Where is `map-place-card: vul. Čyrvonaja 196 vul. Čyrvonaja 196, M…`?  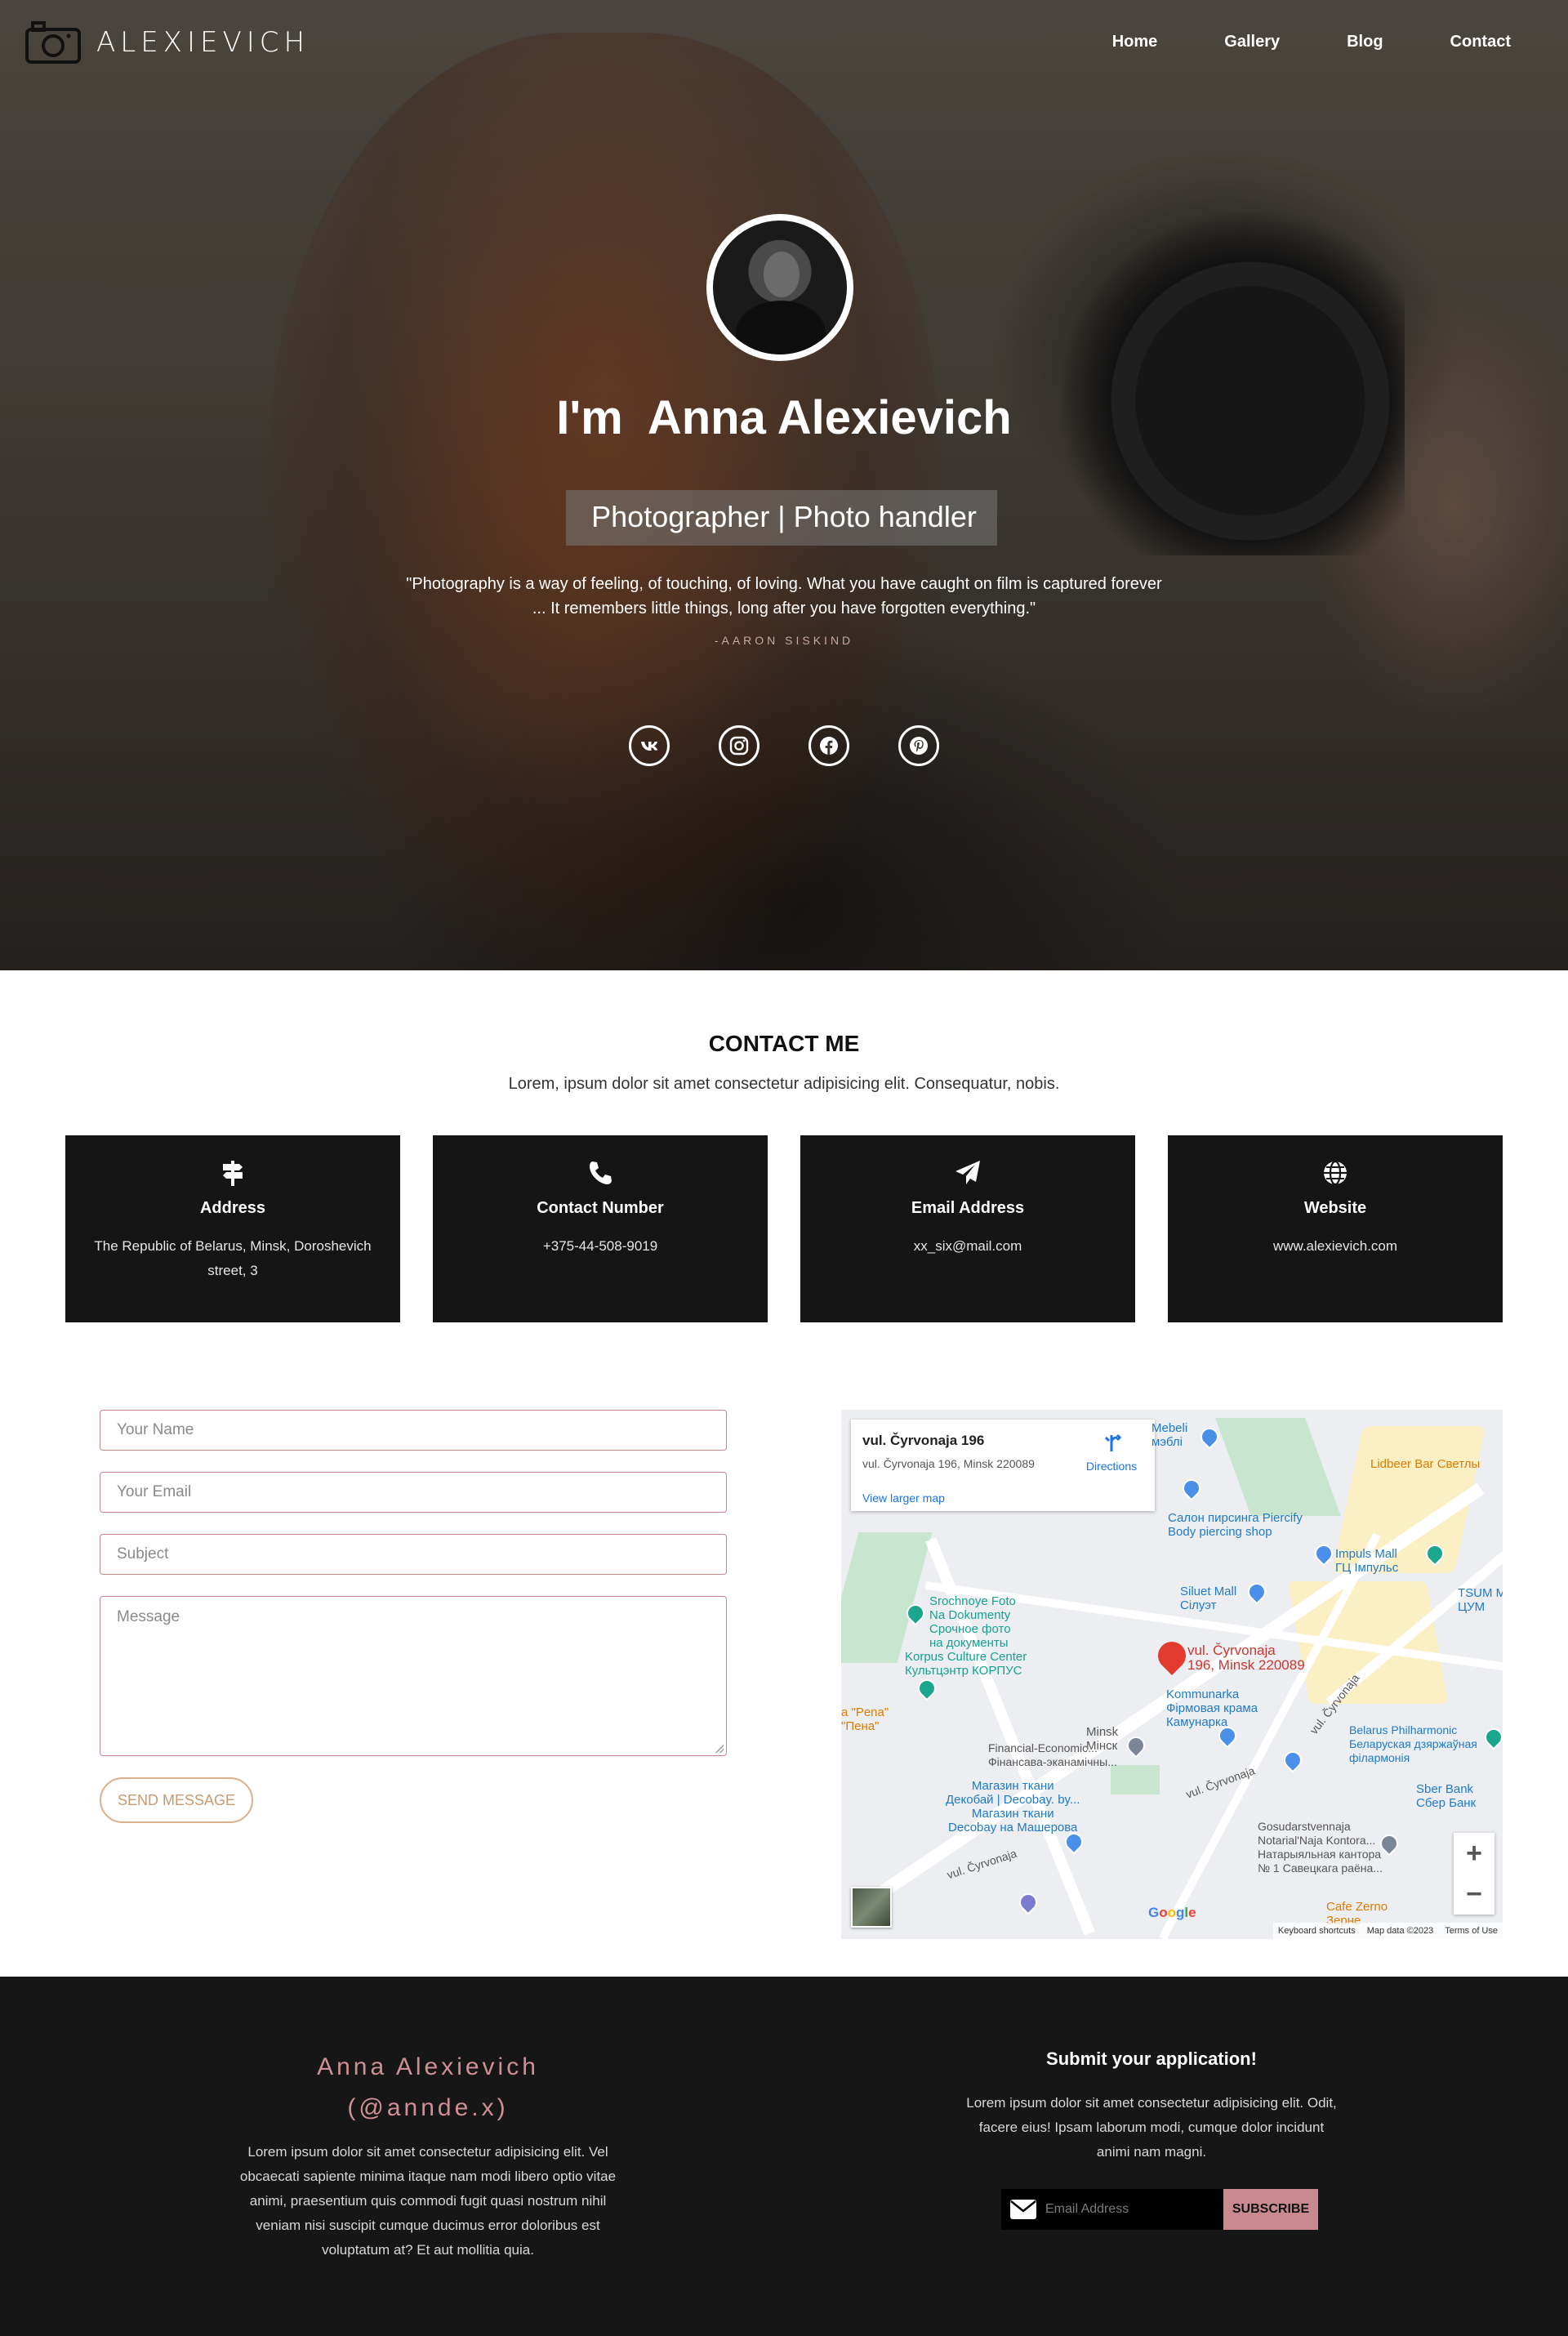 map-place-card: vul. Čyrvonaja 196 vul. Čyrvonaja 196, M… is located at coordinates (1003, 1465).